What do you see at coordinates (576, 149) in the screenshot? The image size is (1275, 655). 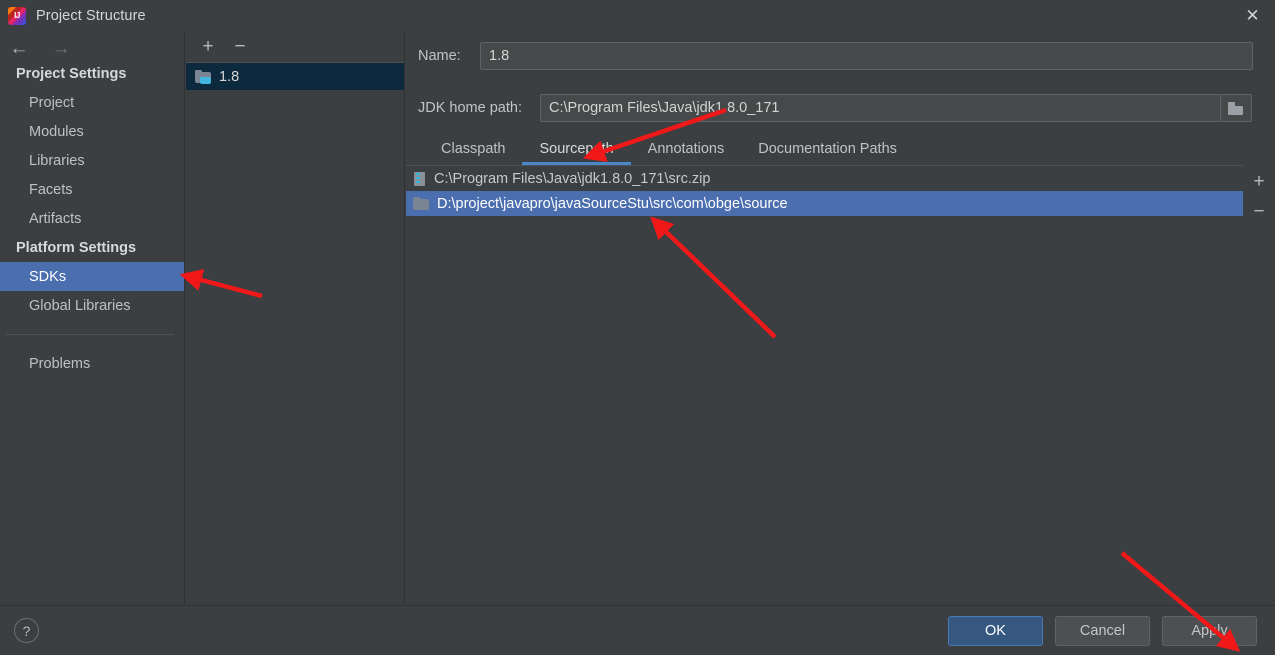 I see `tab-sourcepath: Sourcepath` at bounding box center [576, 149].